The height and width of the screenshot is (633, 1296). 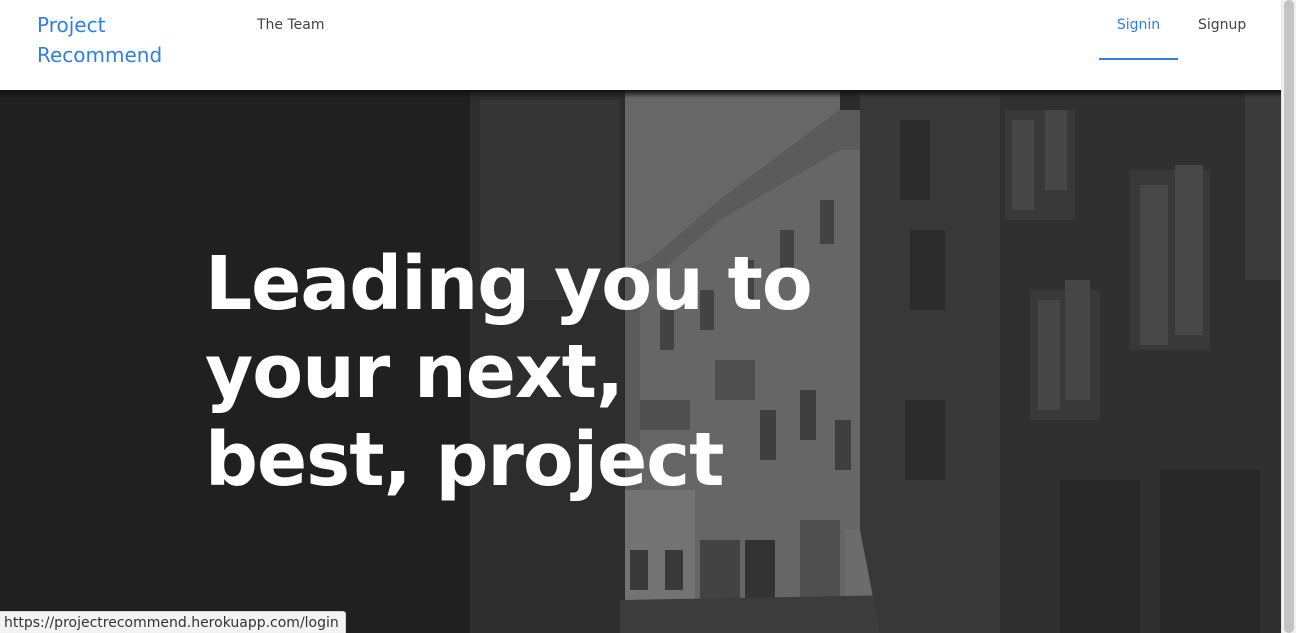 I want to click on page-scrollbar, so click(x=1288, y=316).